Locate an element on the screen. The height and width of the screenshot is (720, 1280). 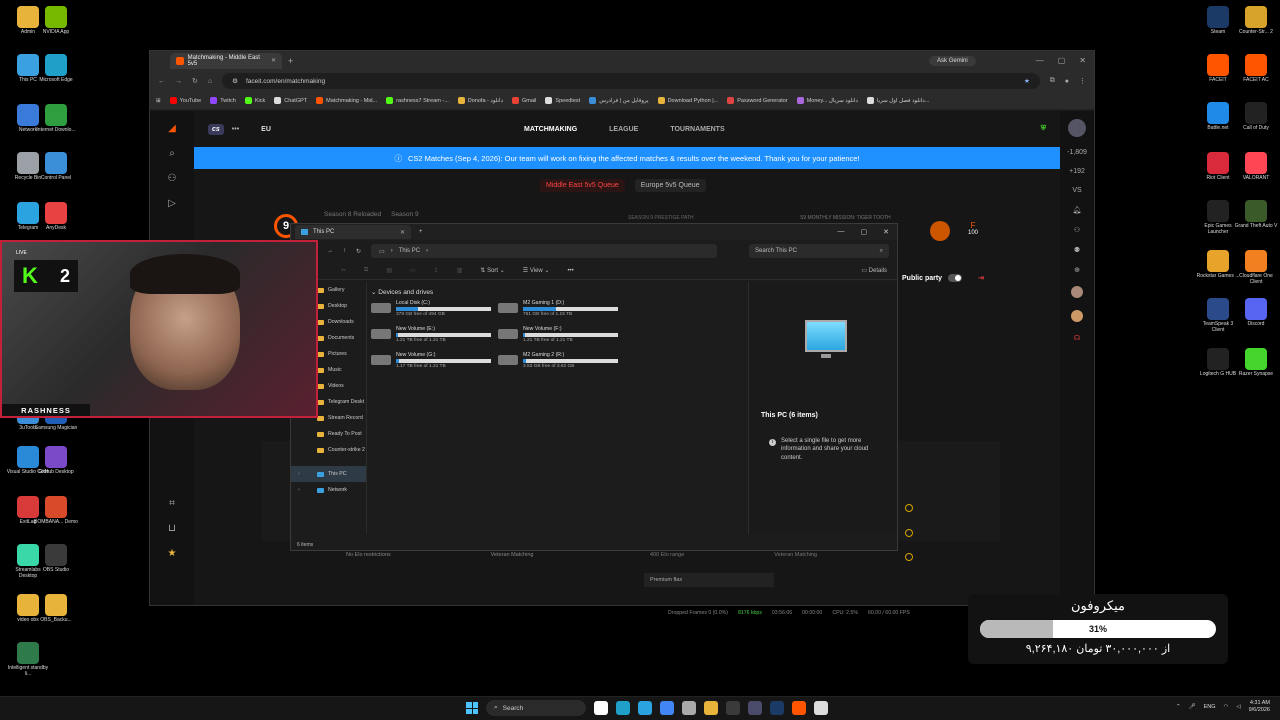
ask-gemini-button: Ask Gemini is located at coordinates (952, 60).